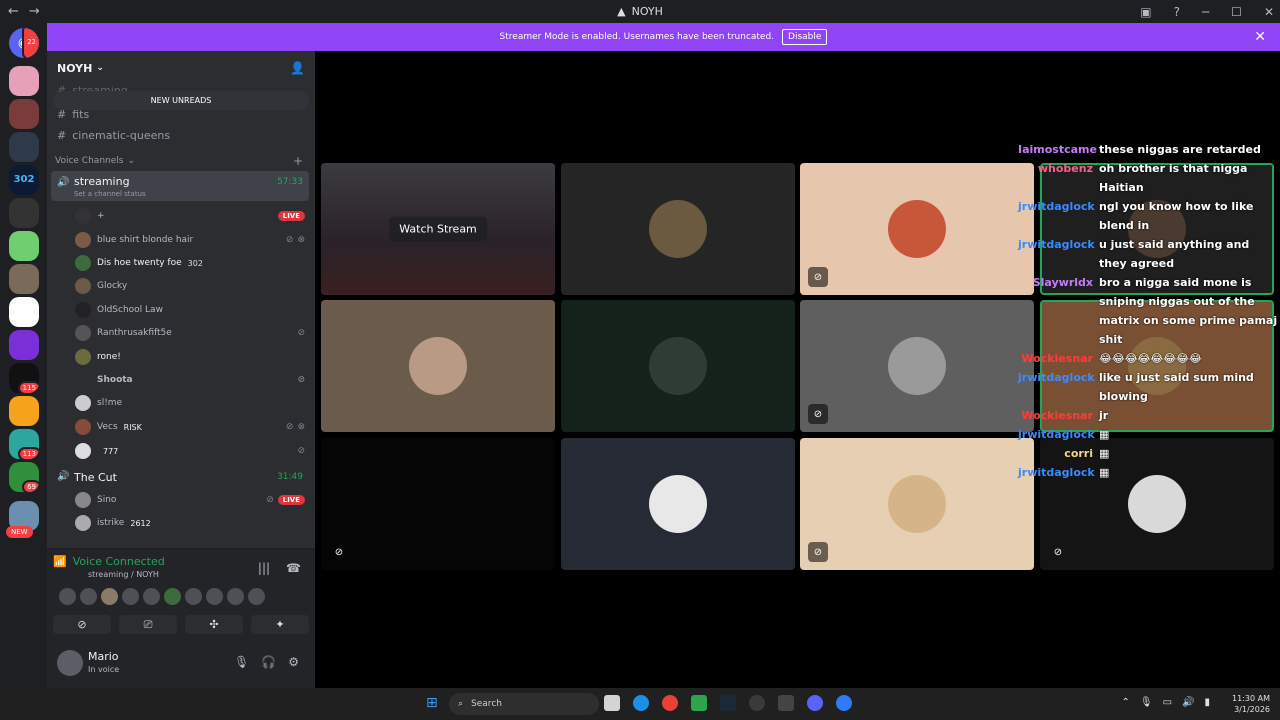  Describe the element at coordinates (1236, 12) in the screenshot. I see `maximize-icon: ☐` at that location.